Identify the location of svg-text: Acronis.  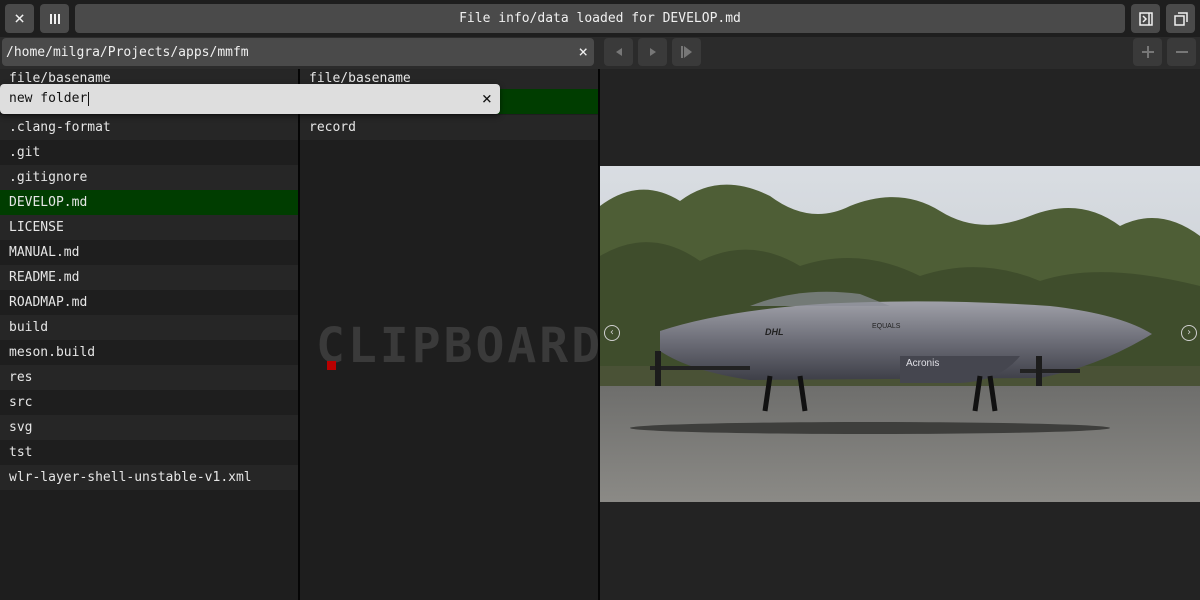
(922, 363).